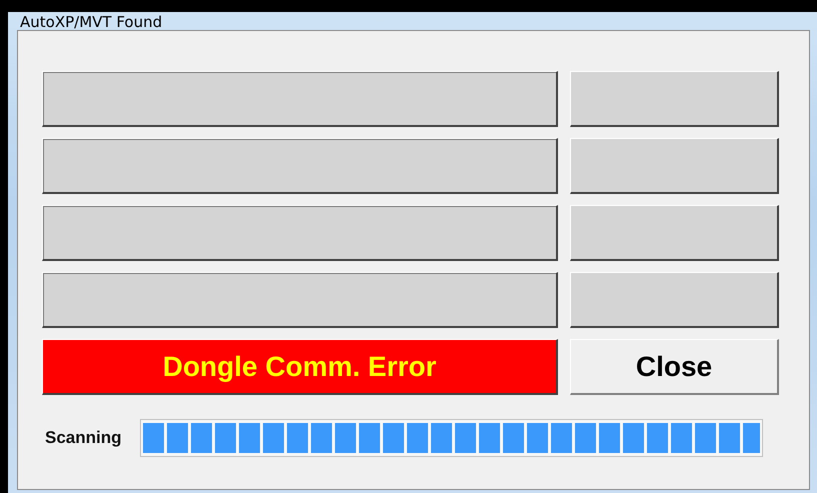  Describe the element at coordinates (674, 367) in the screenshot. I see `close-button: Close` at that location.